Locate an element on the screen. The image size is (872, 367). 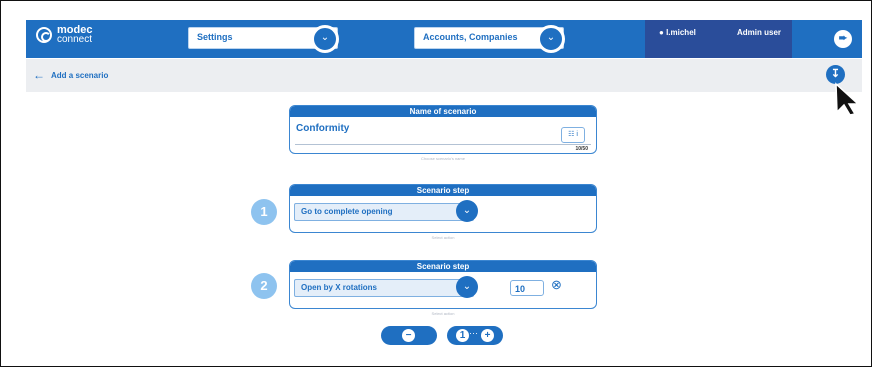
back-label: Add a scenario is located at coordinates (80, 75).